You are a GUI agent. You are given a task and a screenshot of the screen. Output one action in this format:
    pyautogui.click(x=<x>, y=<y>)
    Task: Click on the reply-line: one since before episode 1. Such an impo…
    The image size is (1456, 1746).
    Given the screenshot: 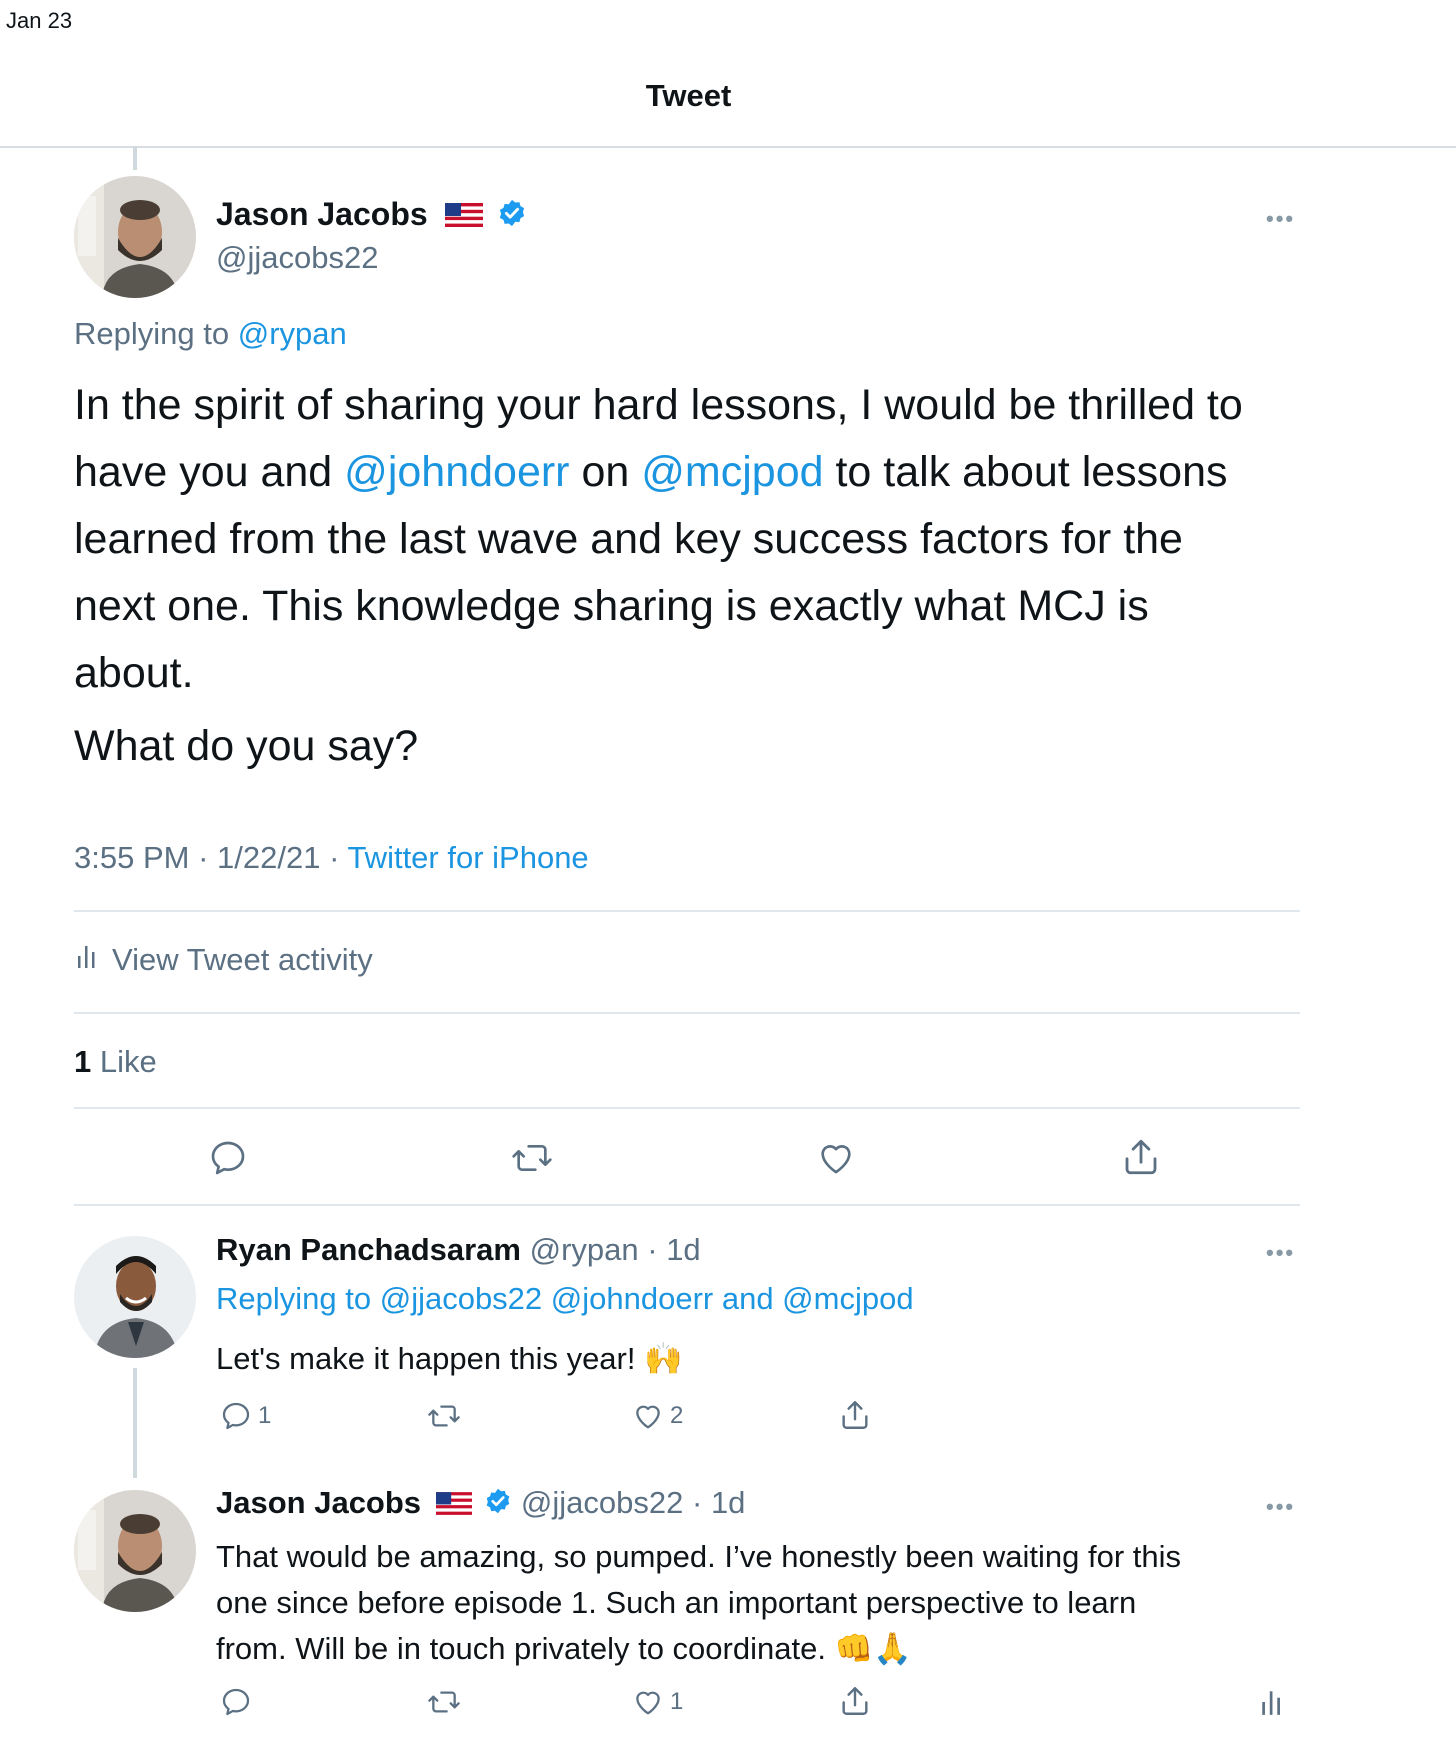 What is the action you would take?
    pyautogui.click(x=676, y=1602)
    